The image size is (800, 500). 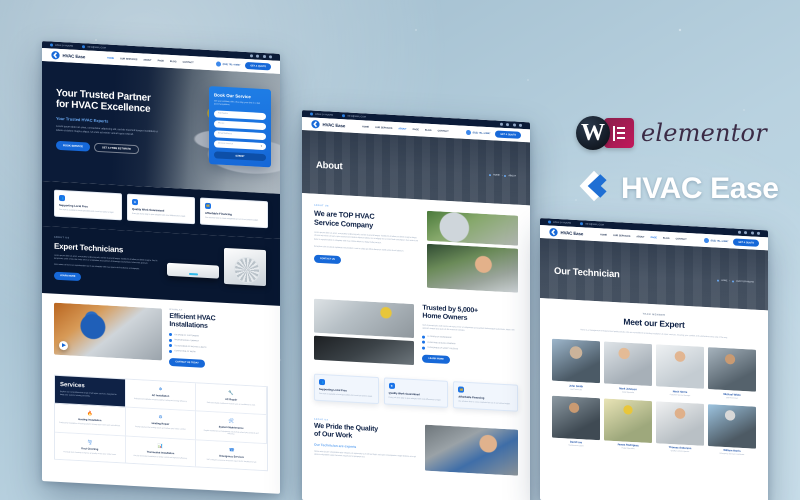 What do you see at coordinates (68, 276) in the screenshot?
I see `expert-learn-more-button: LEARN MORE` at bounding box center [68, 276].